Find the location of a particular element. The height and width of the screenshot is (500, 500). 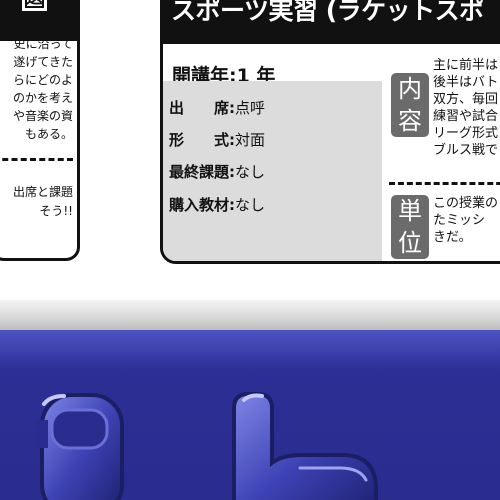

left-card-credit-text: 出席と課題 そう!! is located at coordinates (36, 202).